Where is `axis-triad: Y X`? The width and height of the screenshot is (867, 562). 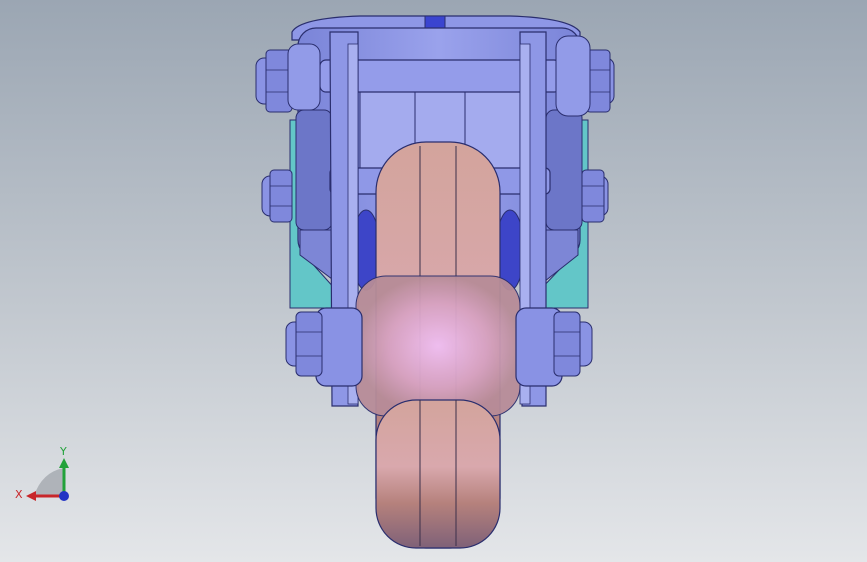
axis-triad: Y X is located at coordinates (45, 474).